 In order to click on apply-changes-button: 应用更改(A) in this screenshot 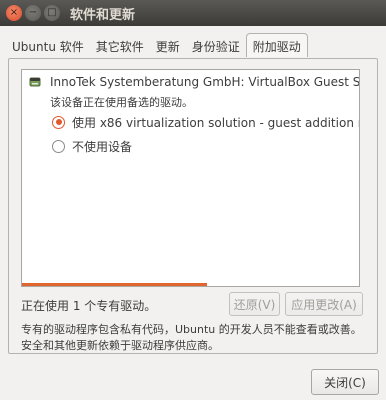, I will do `click(324, 304)`.